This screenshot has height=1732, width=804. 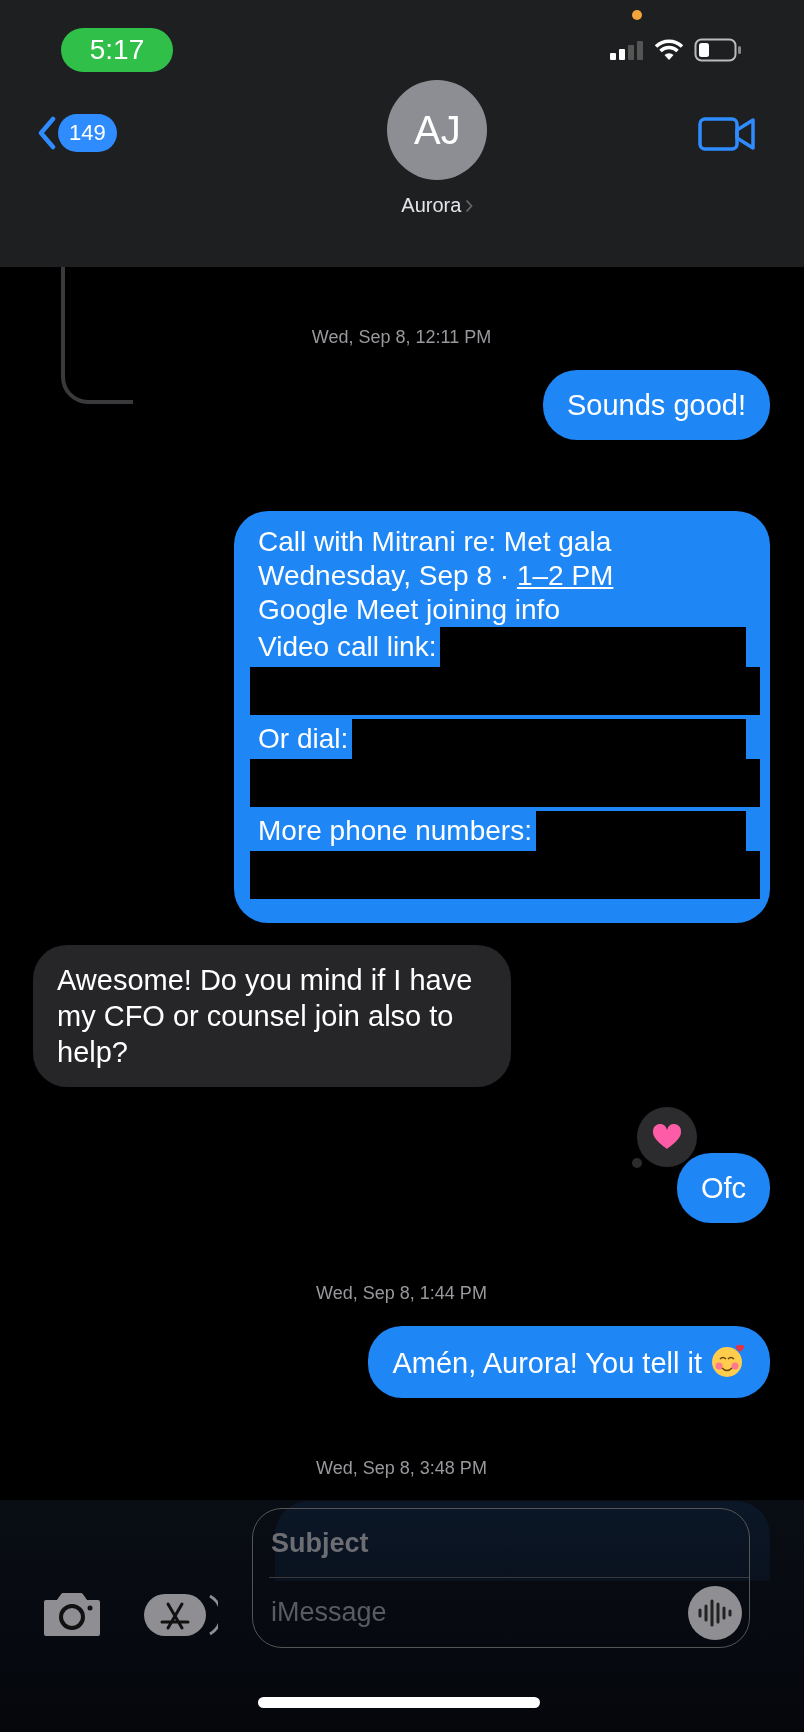 I want to click on compose-field: Subject iMessage, so click(x=501, y=1578).